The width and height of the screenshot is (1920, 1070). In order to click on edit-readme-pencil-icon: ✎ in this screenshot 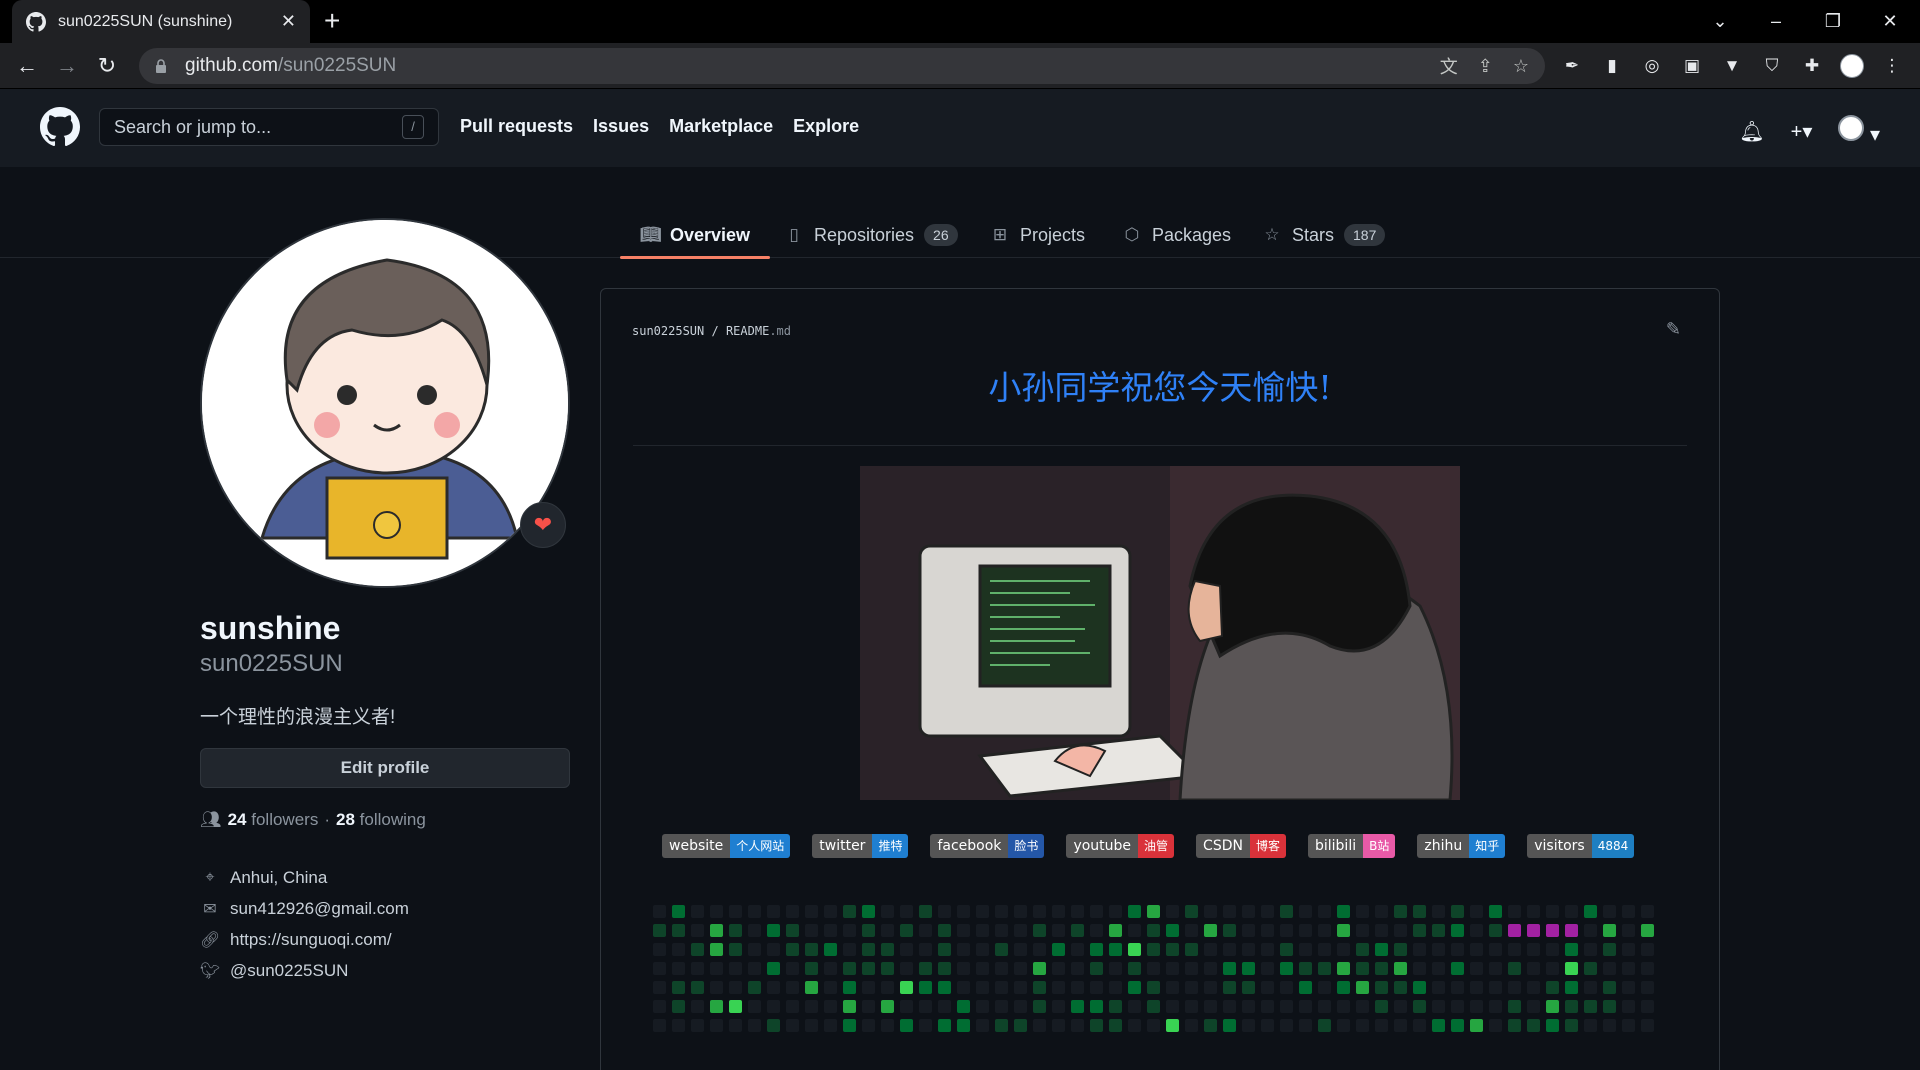, I will do `click(1673, 329)`.